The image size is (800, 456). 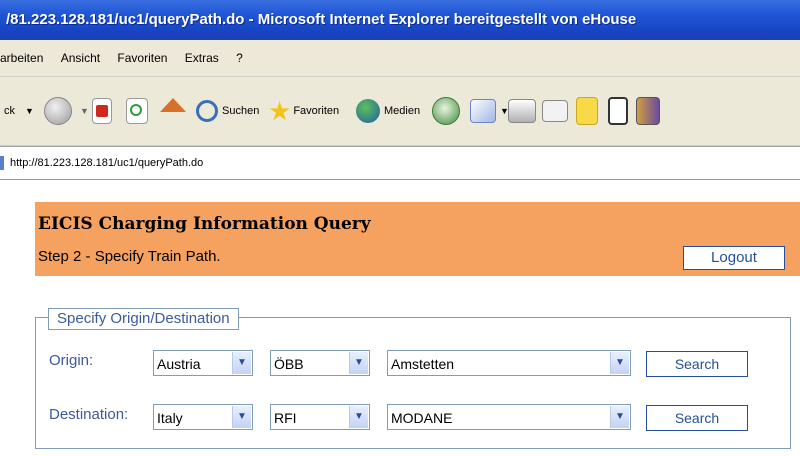 I want to click on page-icon, so click(x=2, y=163).